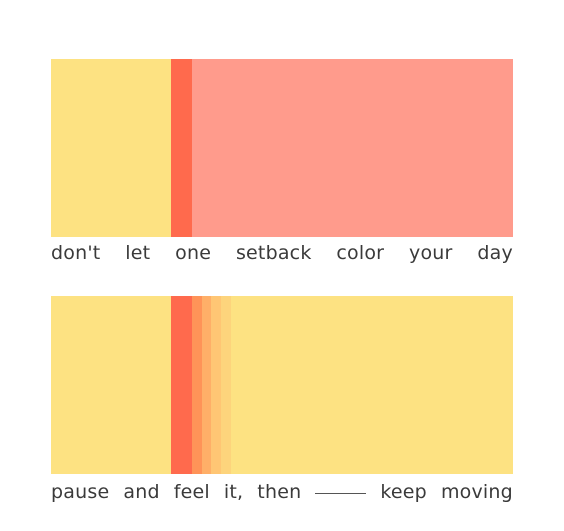 Image resolution: width=564 pixels, height=531 pixels. What do you see at coordinates (141, 492) in the screenshot?
I see `caption-word: and` at bounding box center [141, 492].